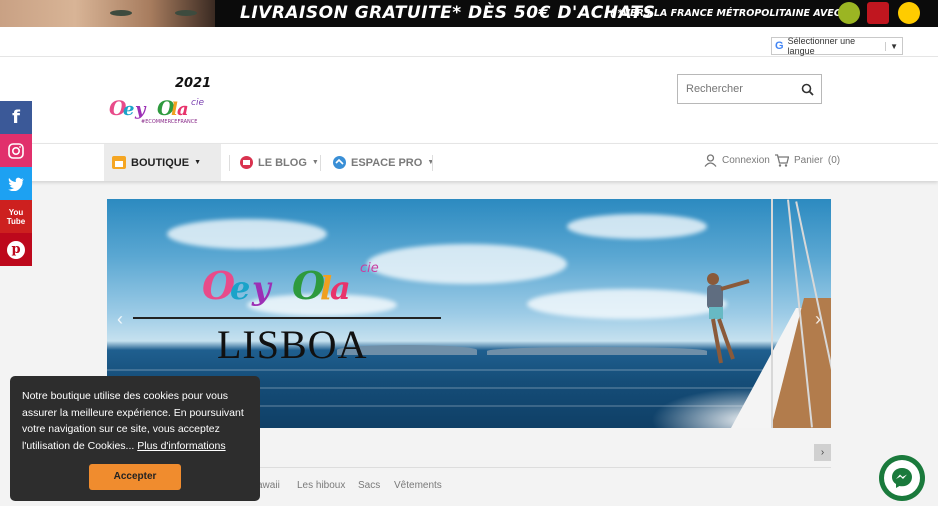 This screenshot has width=938, height=506. Describe the element at coordinates (287, 318) in the screenshot. I see `slide-divider` at that location.